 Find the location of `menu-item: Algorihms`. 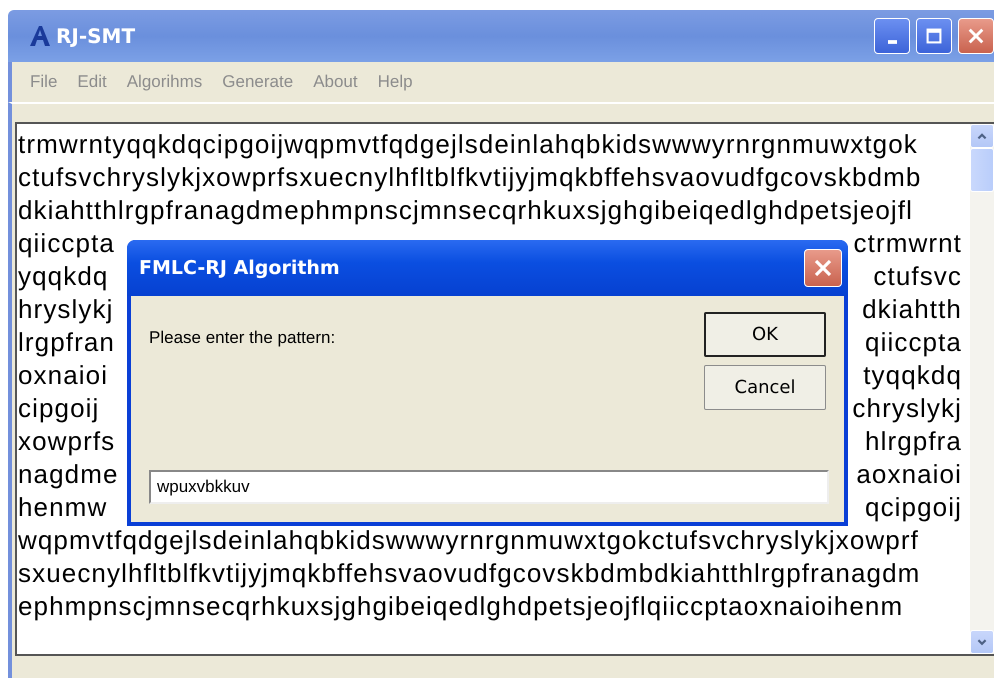

menu-item: Algorihms is located at coordinates (164, 82).